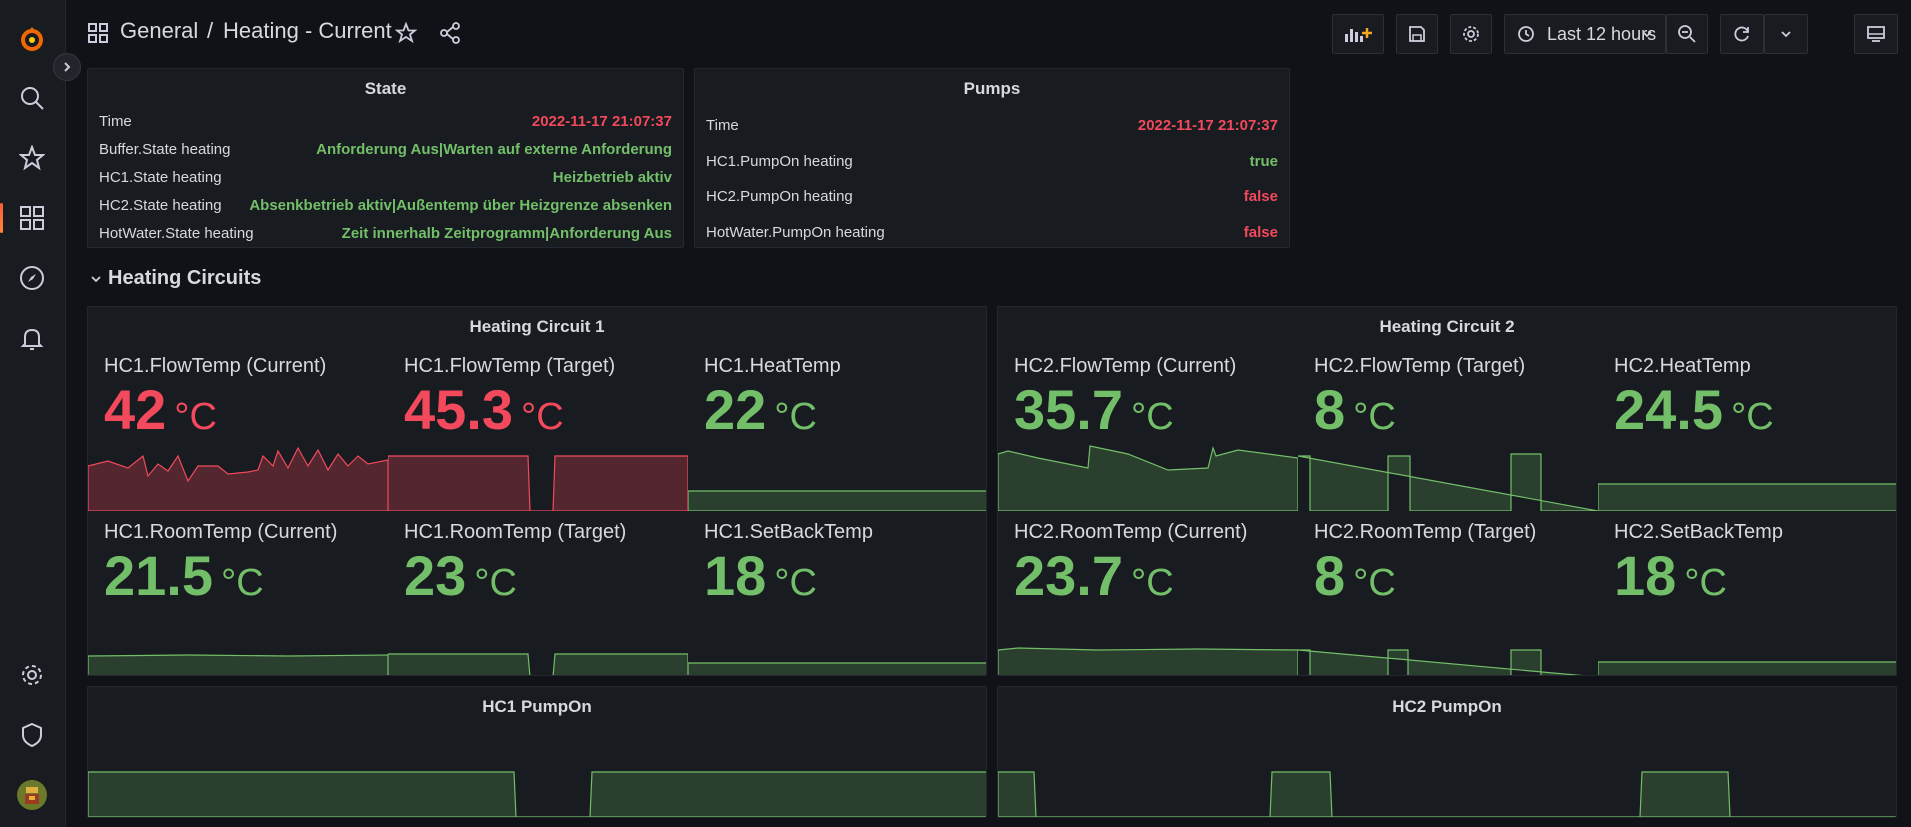  I want to click on stat-label: HC2.RoomTemp (Target), so click(1425, 532).